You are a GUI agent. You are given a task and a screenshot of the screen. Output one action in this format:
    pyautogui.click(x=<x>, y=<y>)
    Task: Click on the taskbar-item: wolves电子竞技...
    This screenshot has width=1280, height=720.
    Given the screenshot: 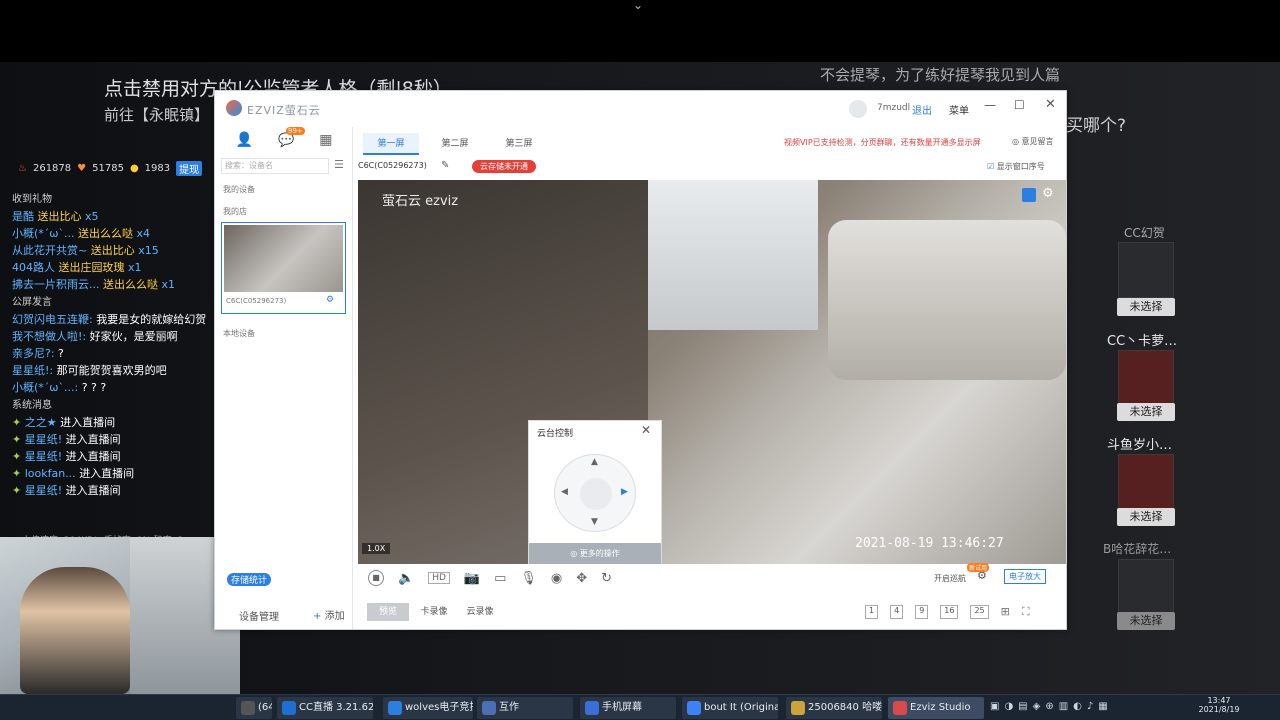 What is the action you would take?
    pyautogui.click(x=428, y=708)
    